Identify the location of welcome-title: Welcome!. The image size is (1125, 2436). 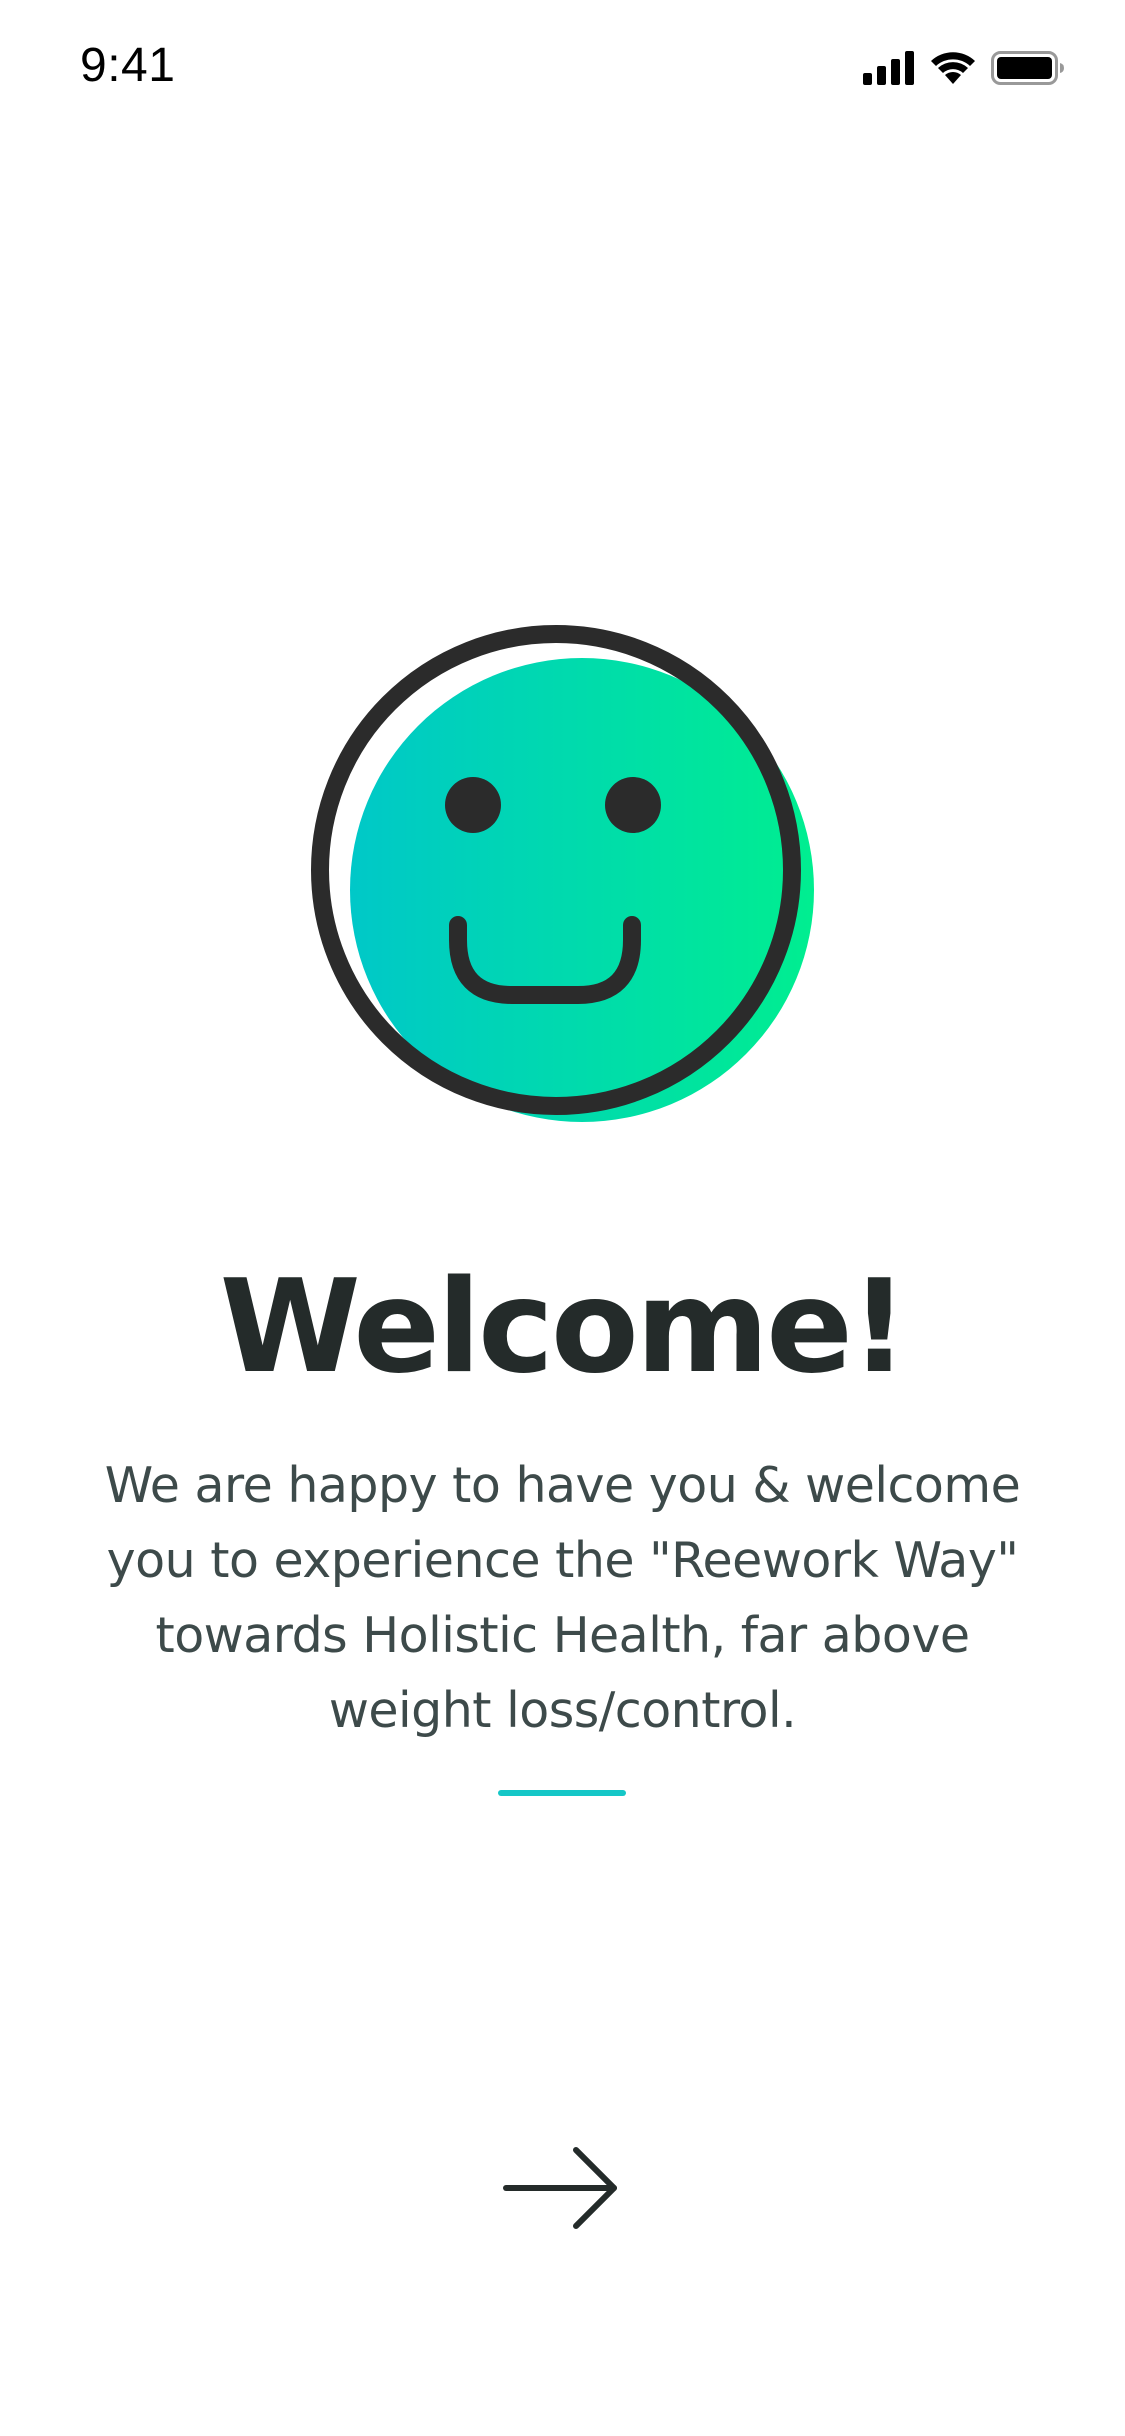
(564, 1327).